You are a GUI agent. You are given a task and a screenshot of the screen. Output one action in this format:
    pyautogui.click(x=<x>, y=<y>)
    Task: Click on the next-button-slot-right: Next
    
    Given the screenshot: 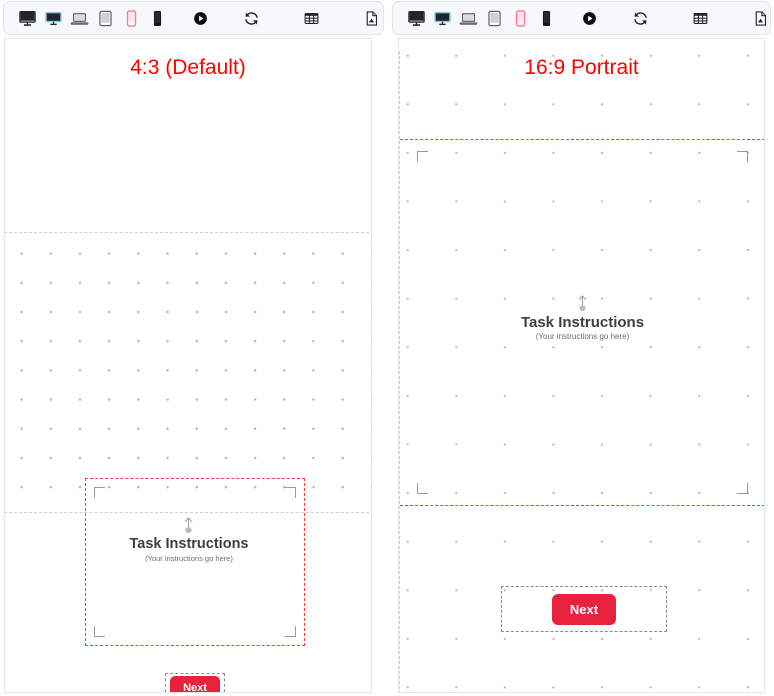 What is the action you would take?
    pyautogui.click(x=584, y=609)
    